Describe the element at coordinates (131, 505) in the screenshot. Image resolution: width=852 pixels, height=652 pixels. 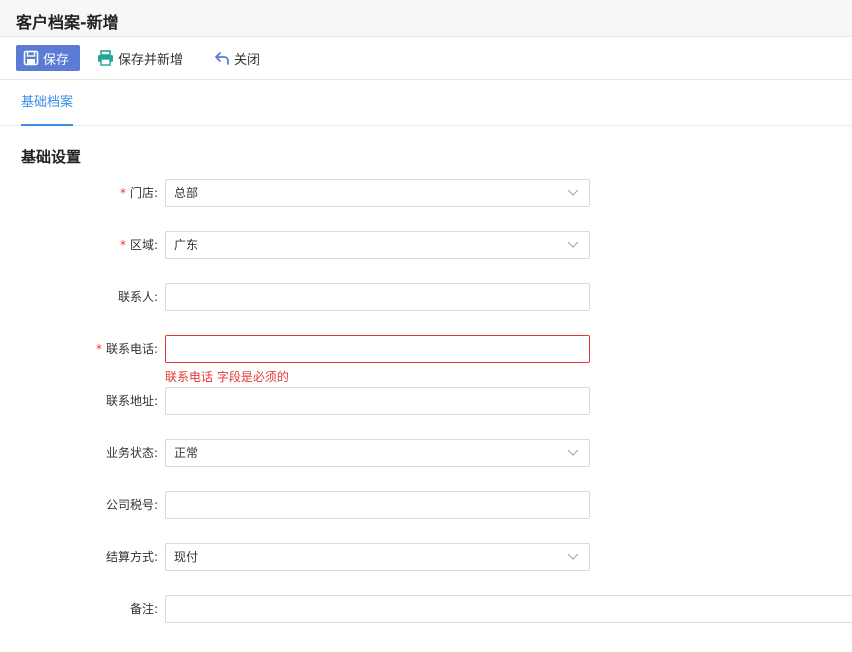
I see `tax-id-label: 公司税号:` at that location.